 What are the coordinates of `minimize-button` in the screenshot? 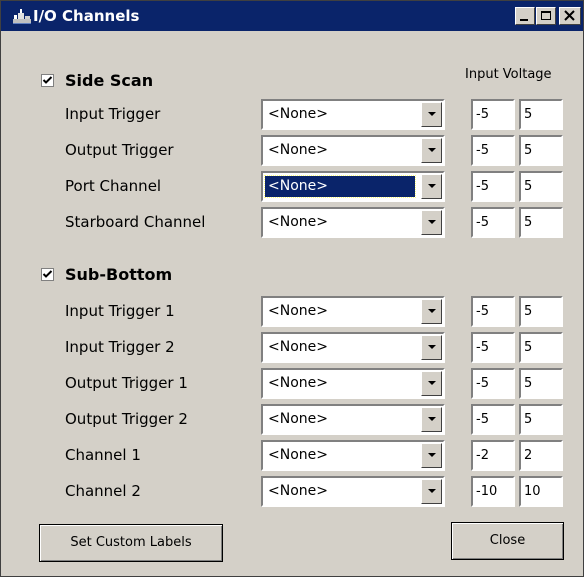 It's located at (525, 16).